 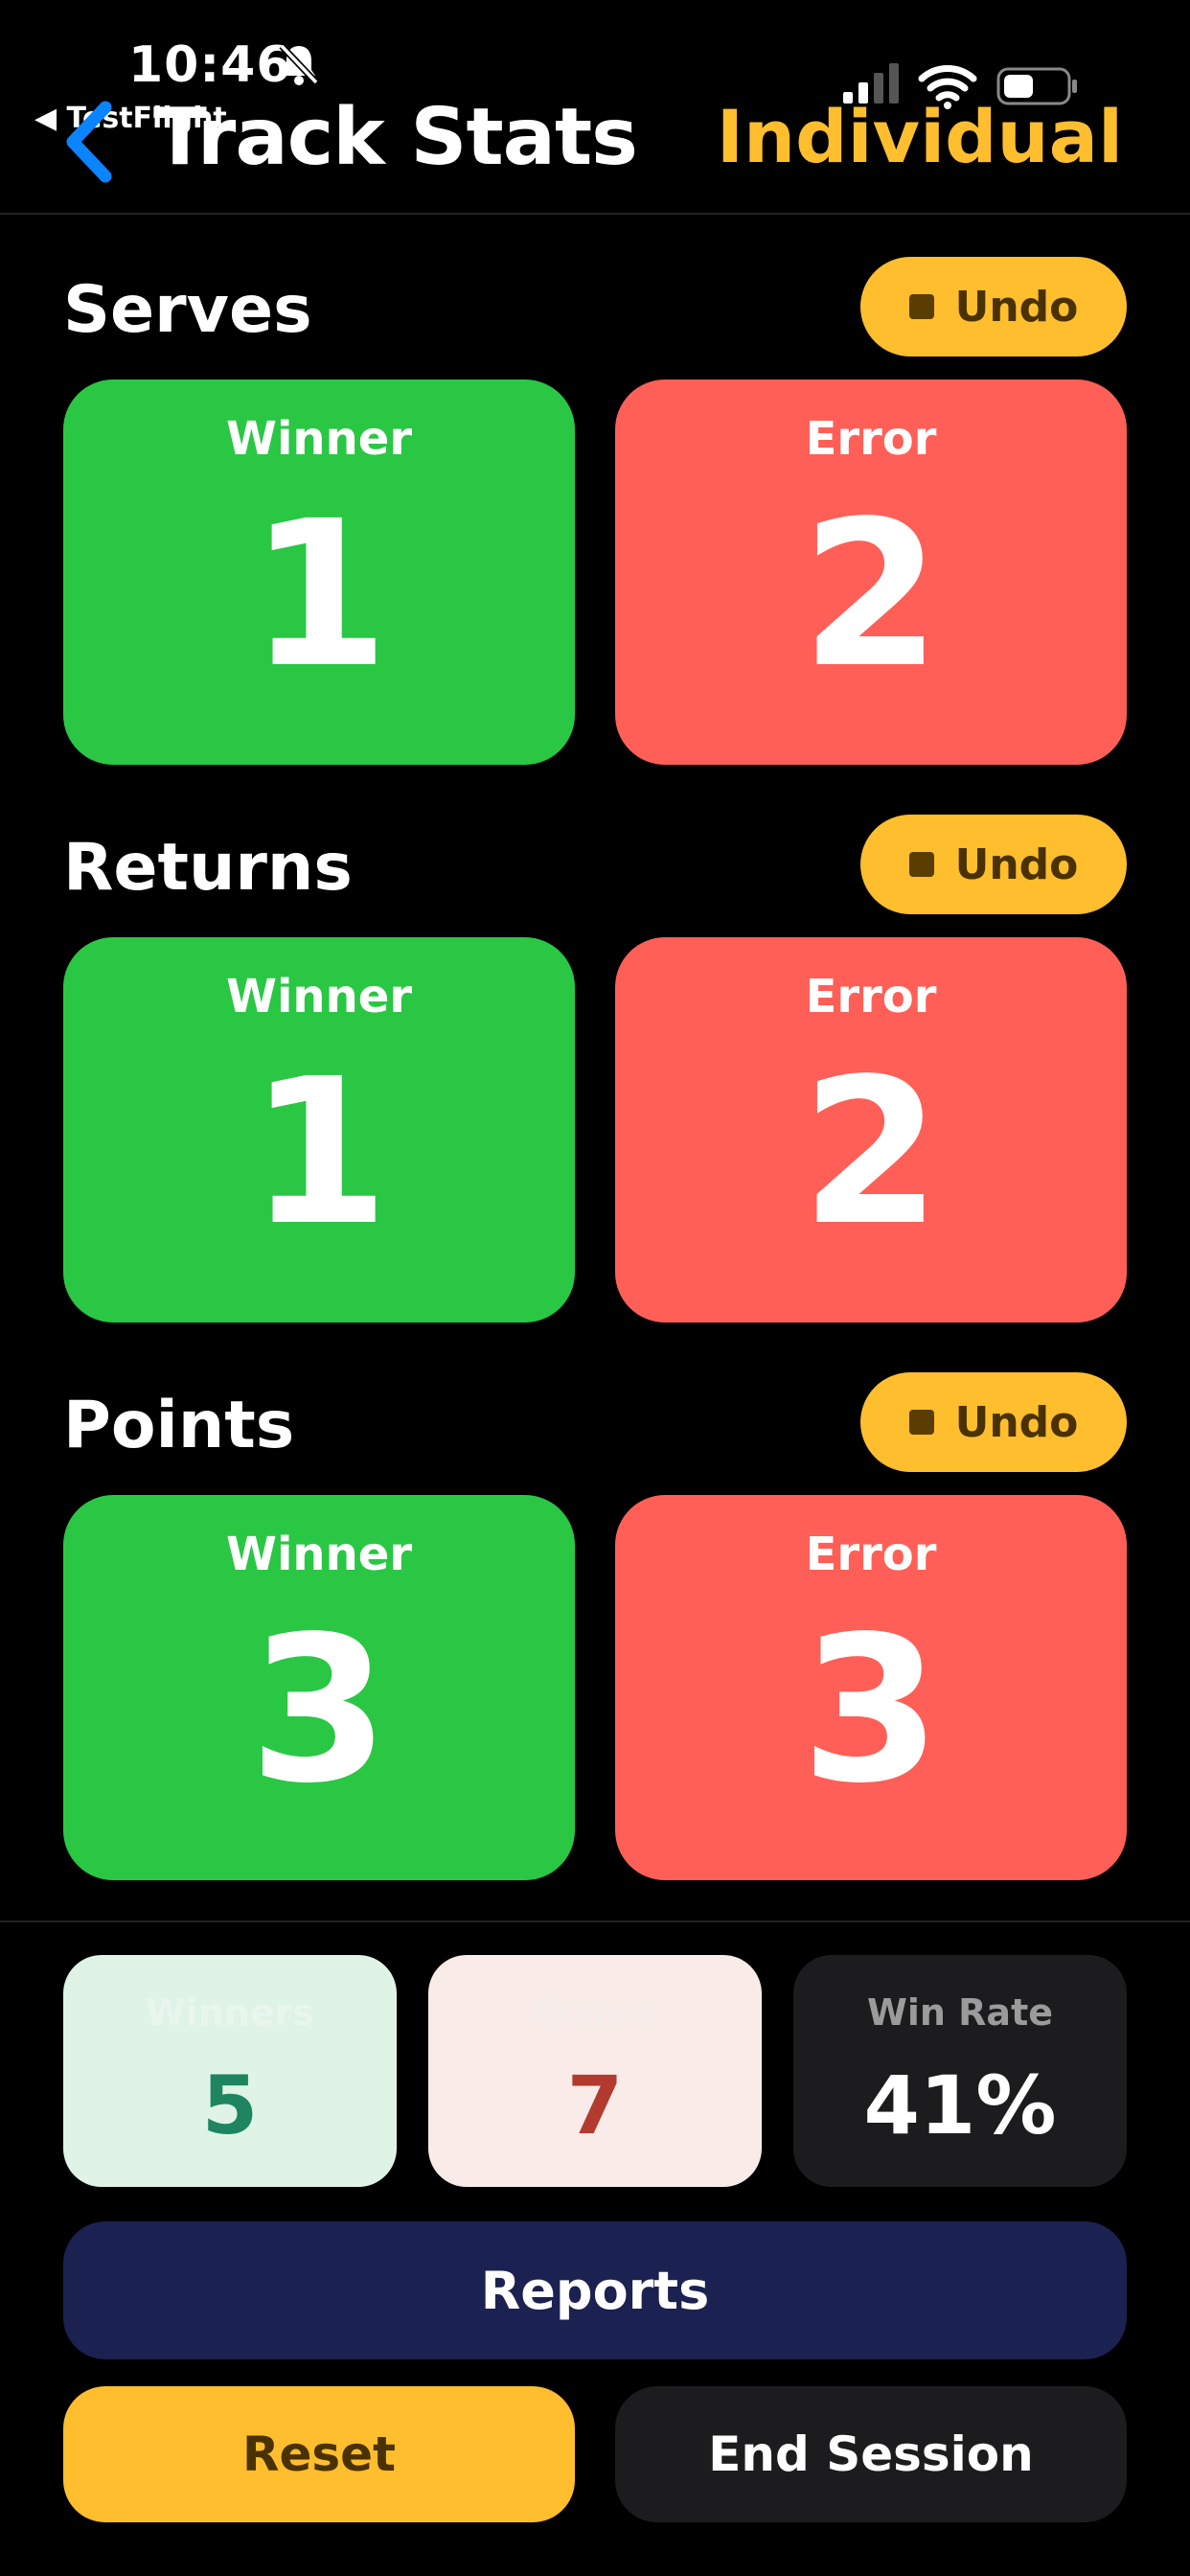 I want to click on mode-toggle: Individual, so click(x=920, y=136).